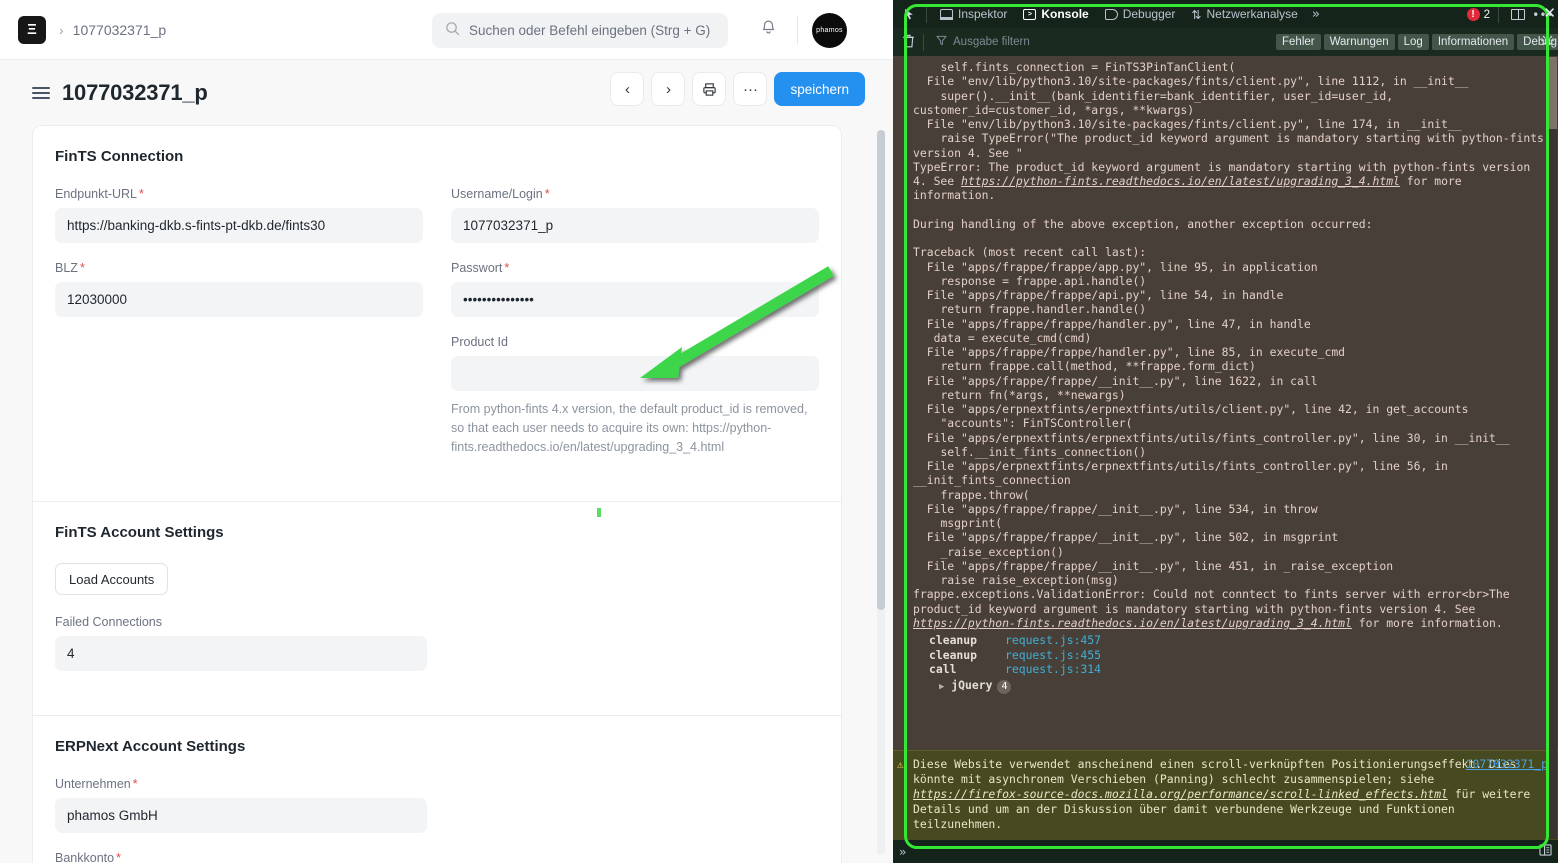  I want to click on funnel-icon, so click(941, 42).